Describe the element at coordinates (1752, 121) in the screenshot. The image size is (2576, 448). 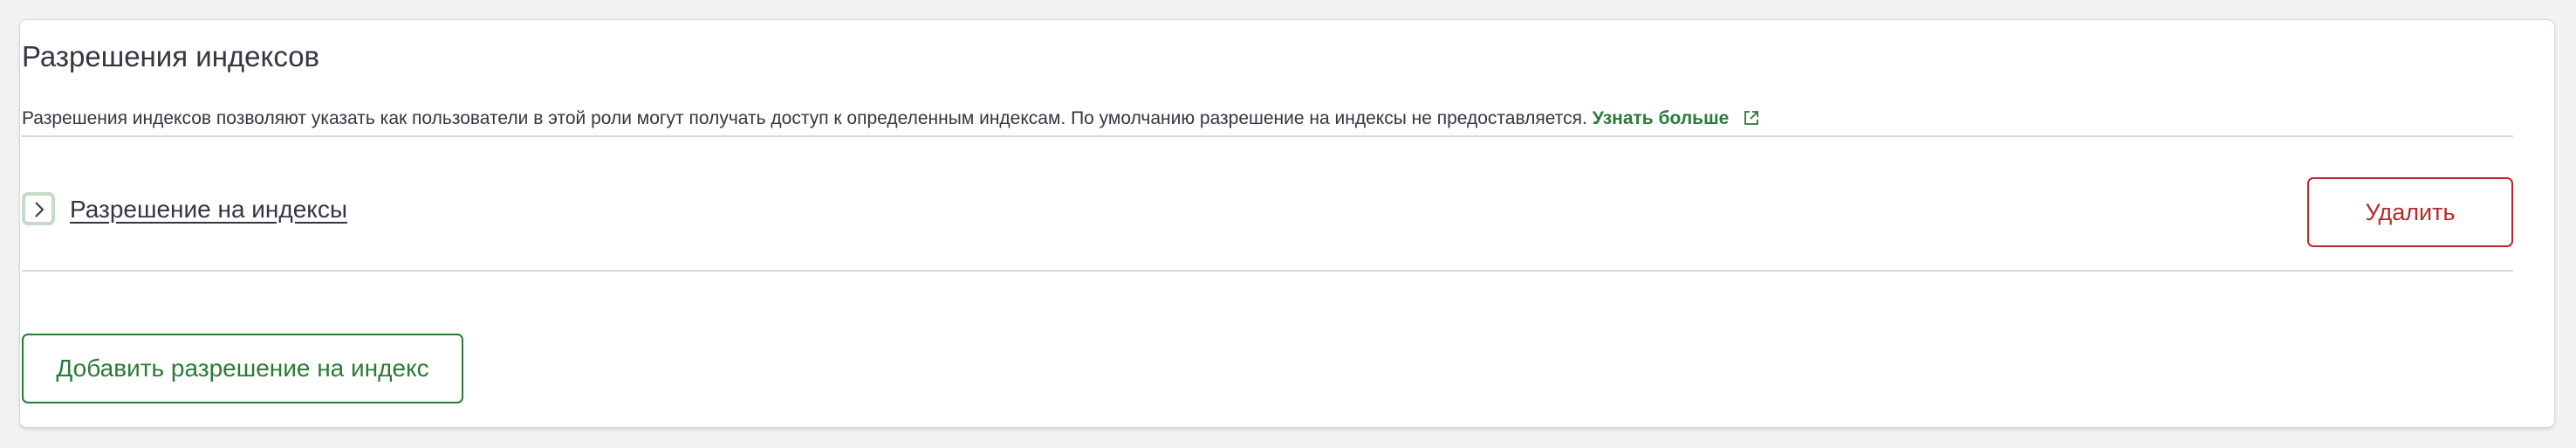
I see `external-link-icon` at that location.